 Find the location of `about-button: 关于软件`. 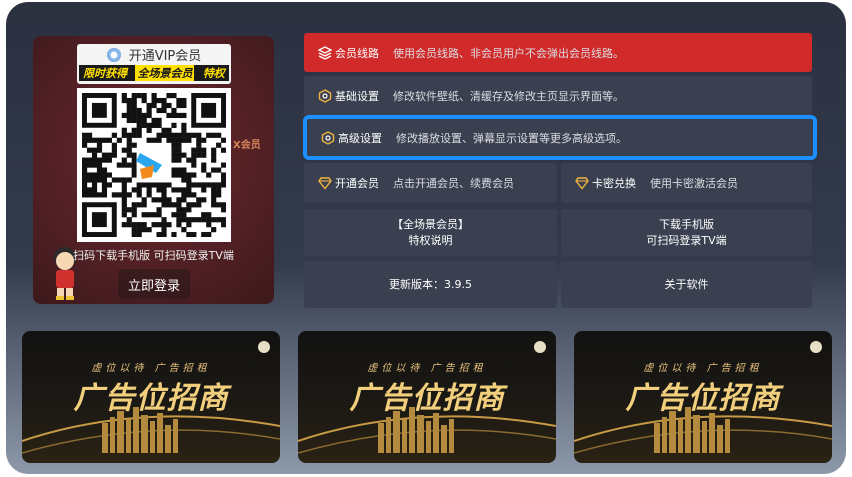

about-button: 关于软件 is located at coordinates (686, 284).